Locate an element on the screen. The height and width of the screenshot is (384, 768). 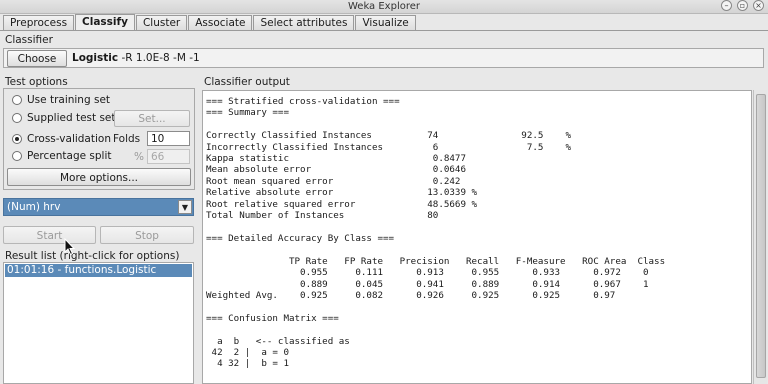
supplied-test-set-label: Supplied test set is located at coordinates (71, 118).